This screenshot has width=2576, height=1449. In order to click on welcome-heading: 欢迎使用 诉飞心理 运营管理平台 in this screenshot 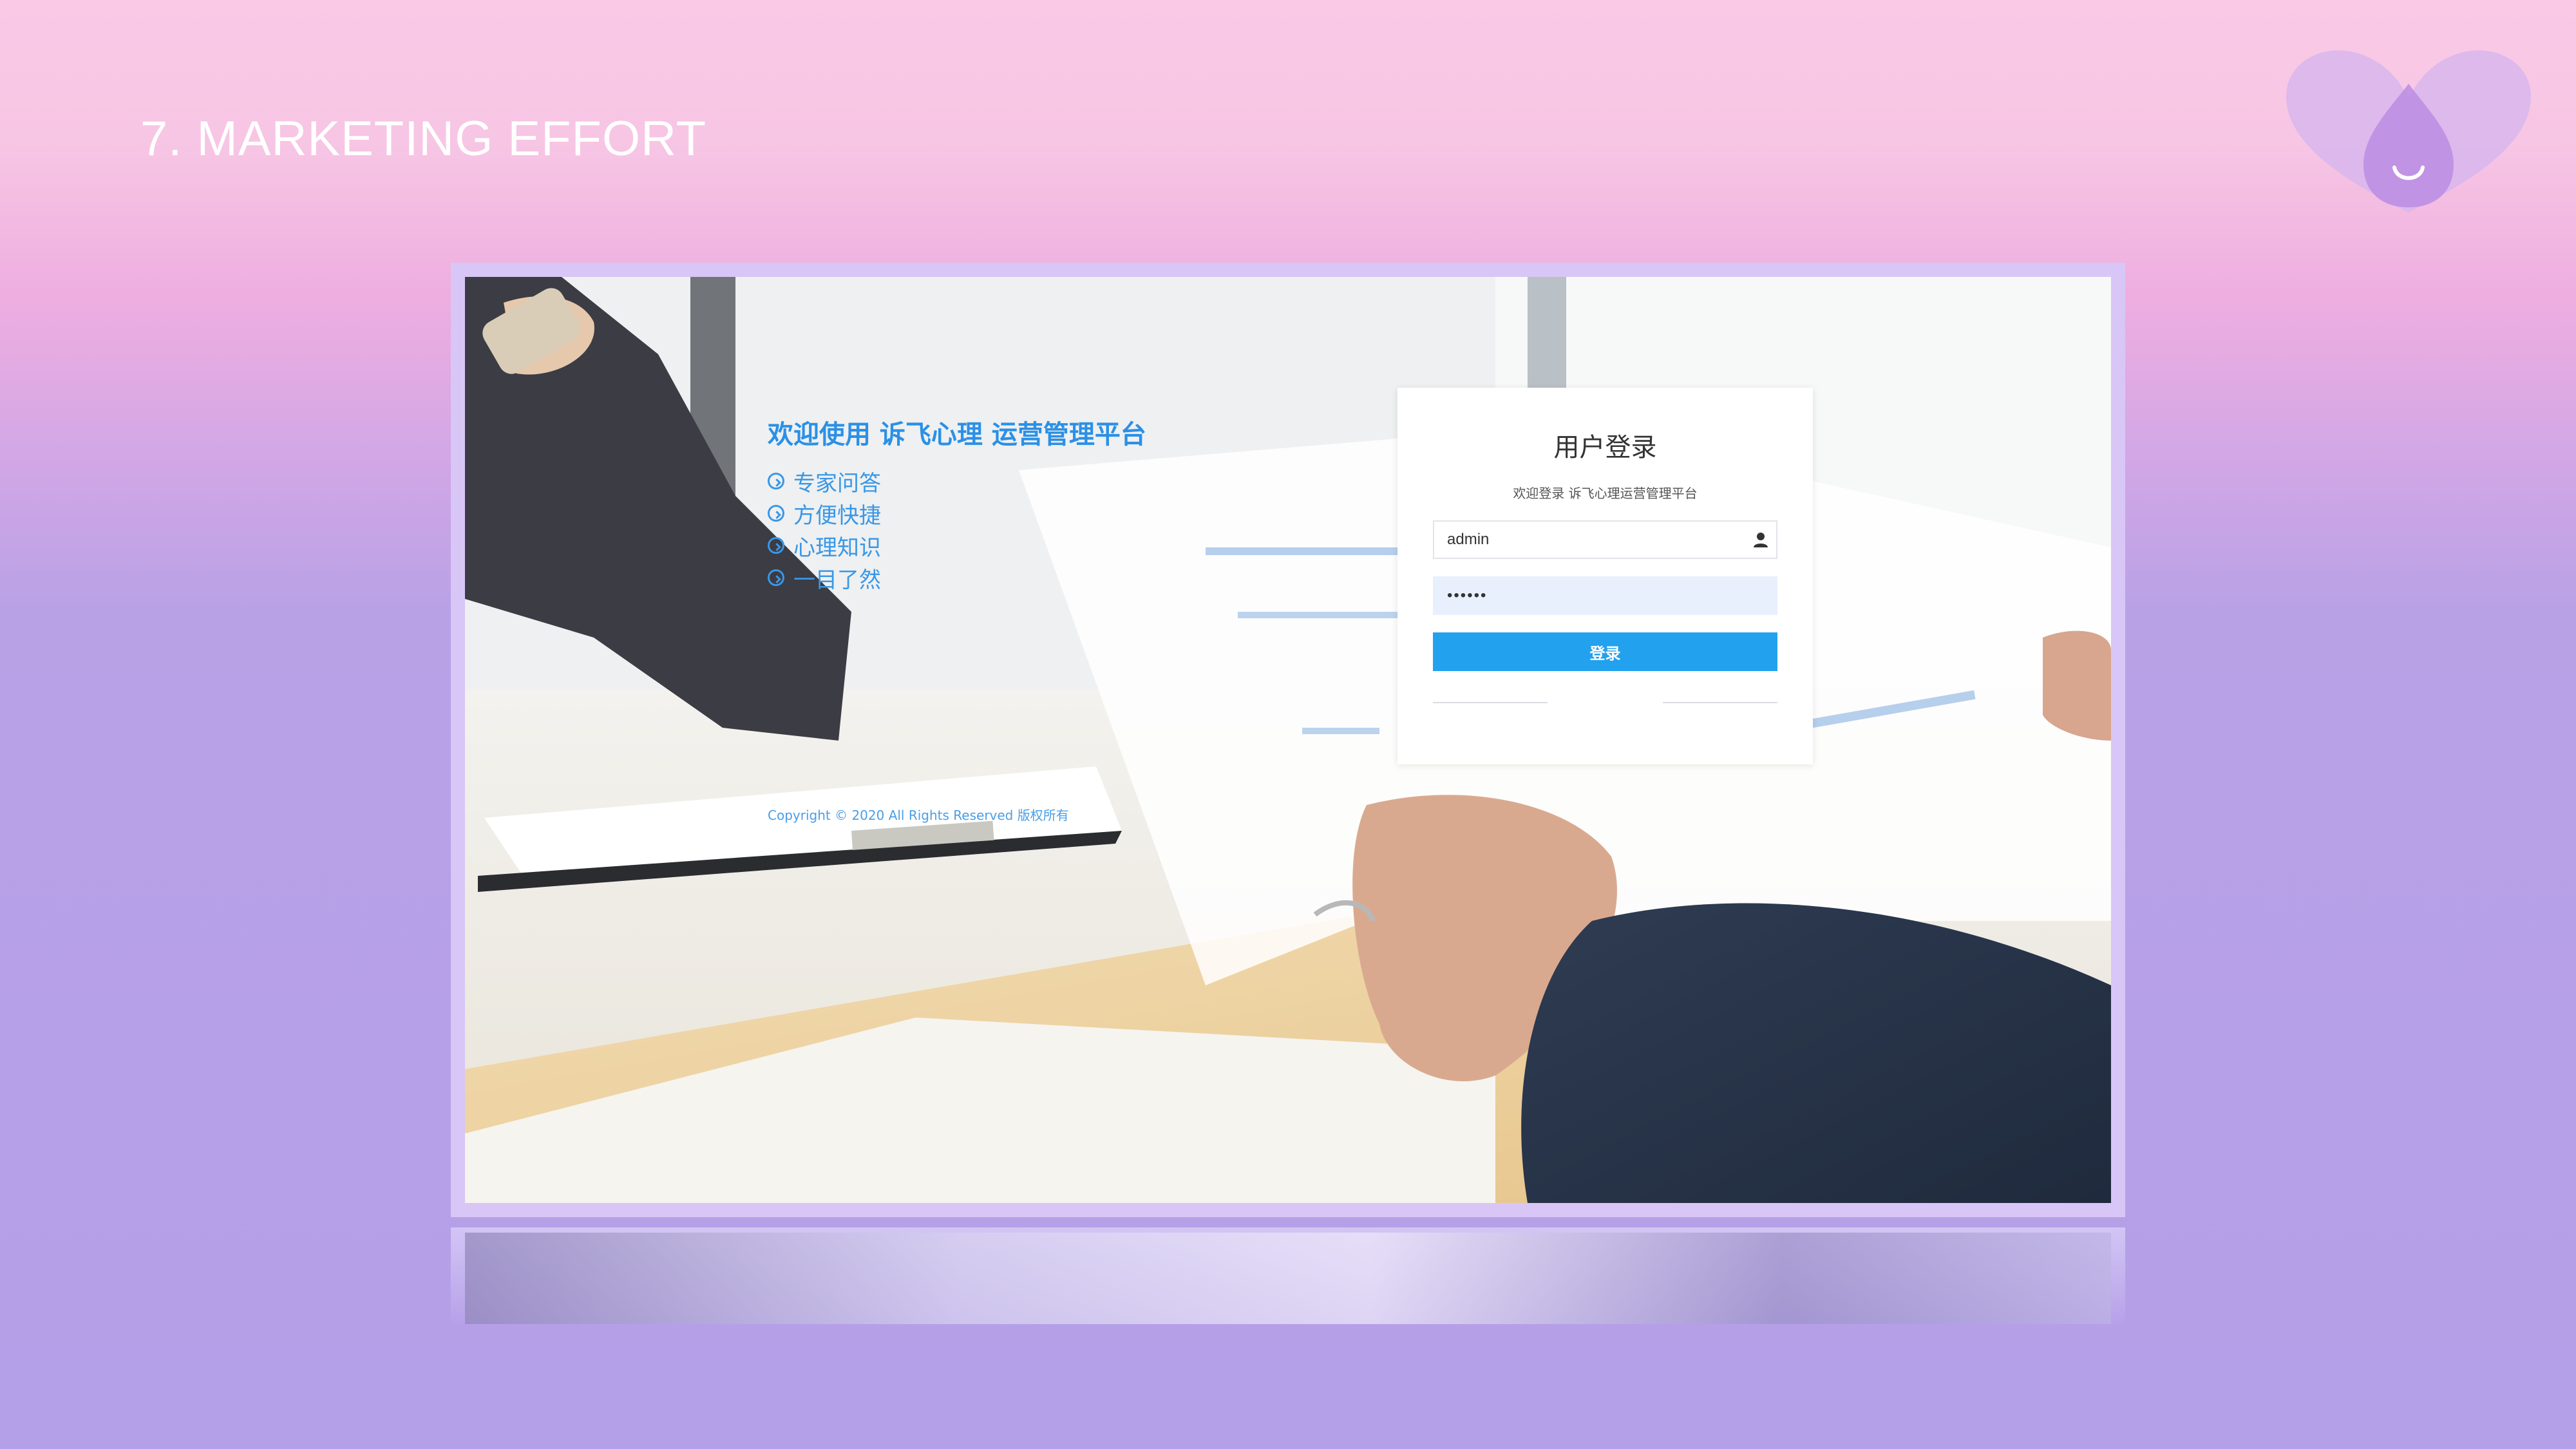, I will do `click(957, 435)`.